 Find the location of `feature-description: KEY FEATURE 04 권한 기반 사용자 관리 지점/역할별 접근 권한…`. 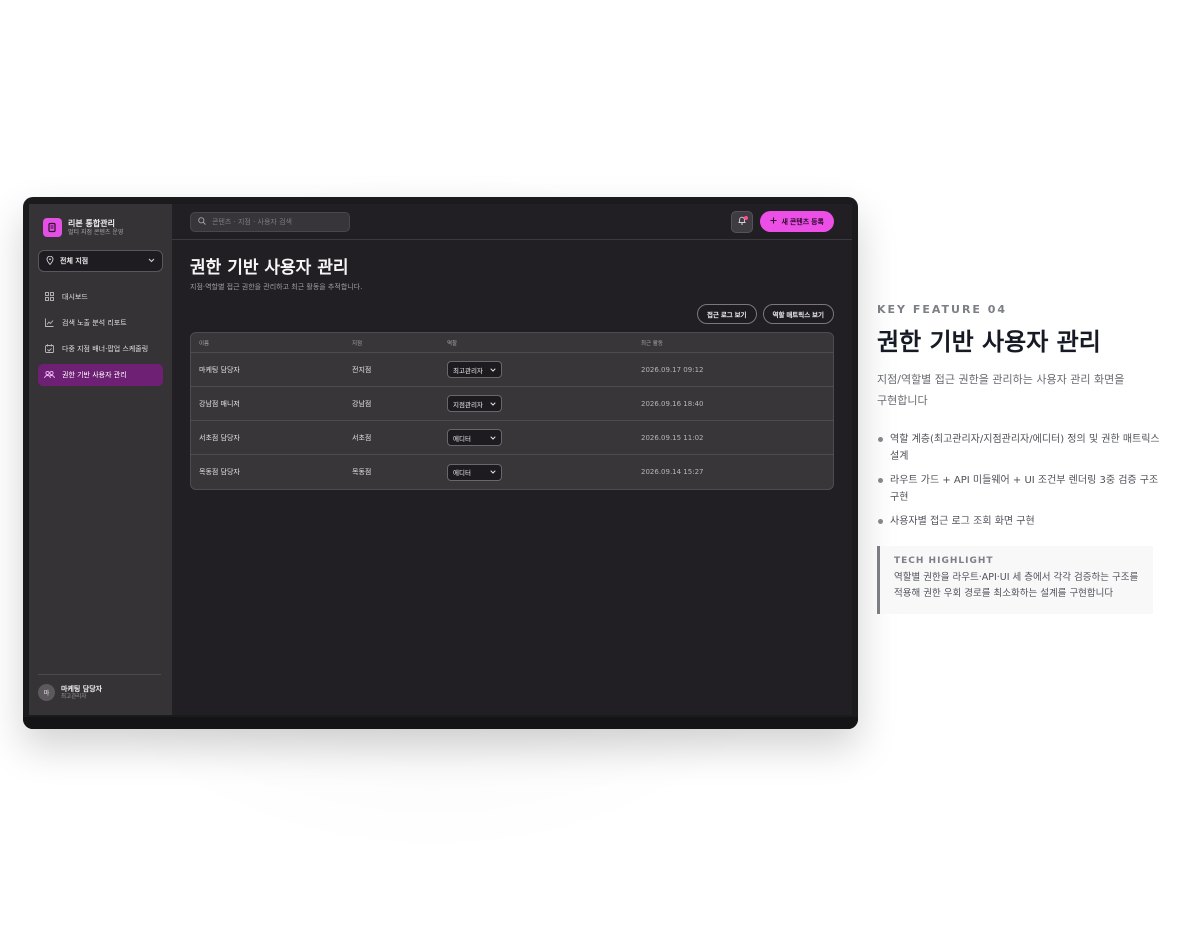

feature-description: KEY FEATURE 04 권한 기반 사용자 관리 지점/역할별 접근 권한… is located at coordinates (1022, 458).